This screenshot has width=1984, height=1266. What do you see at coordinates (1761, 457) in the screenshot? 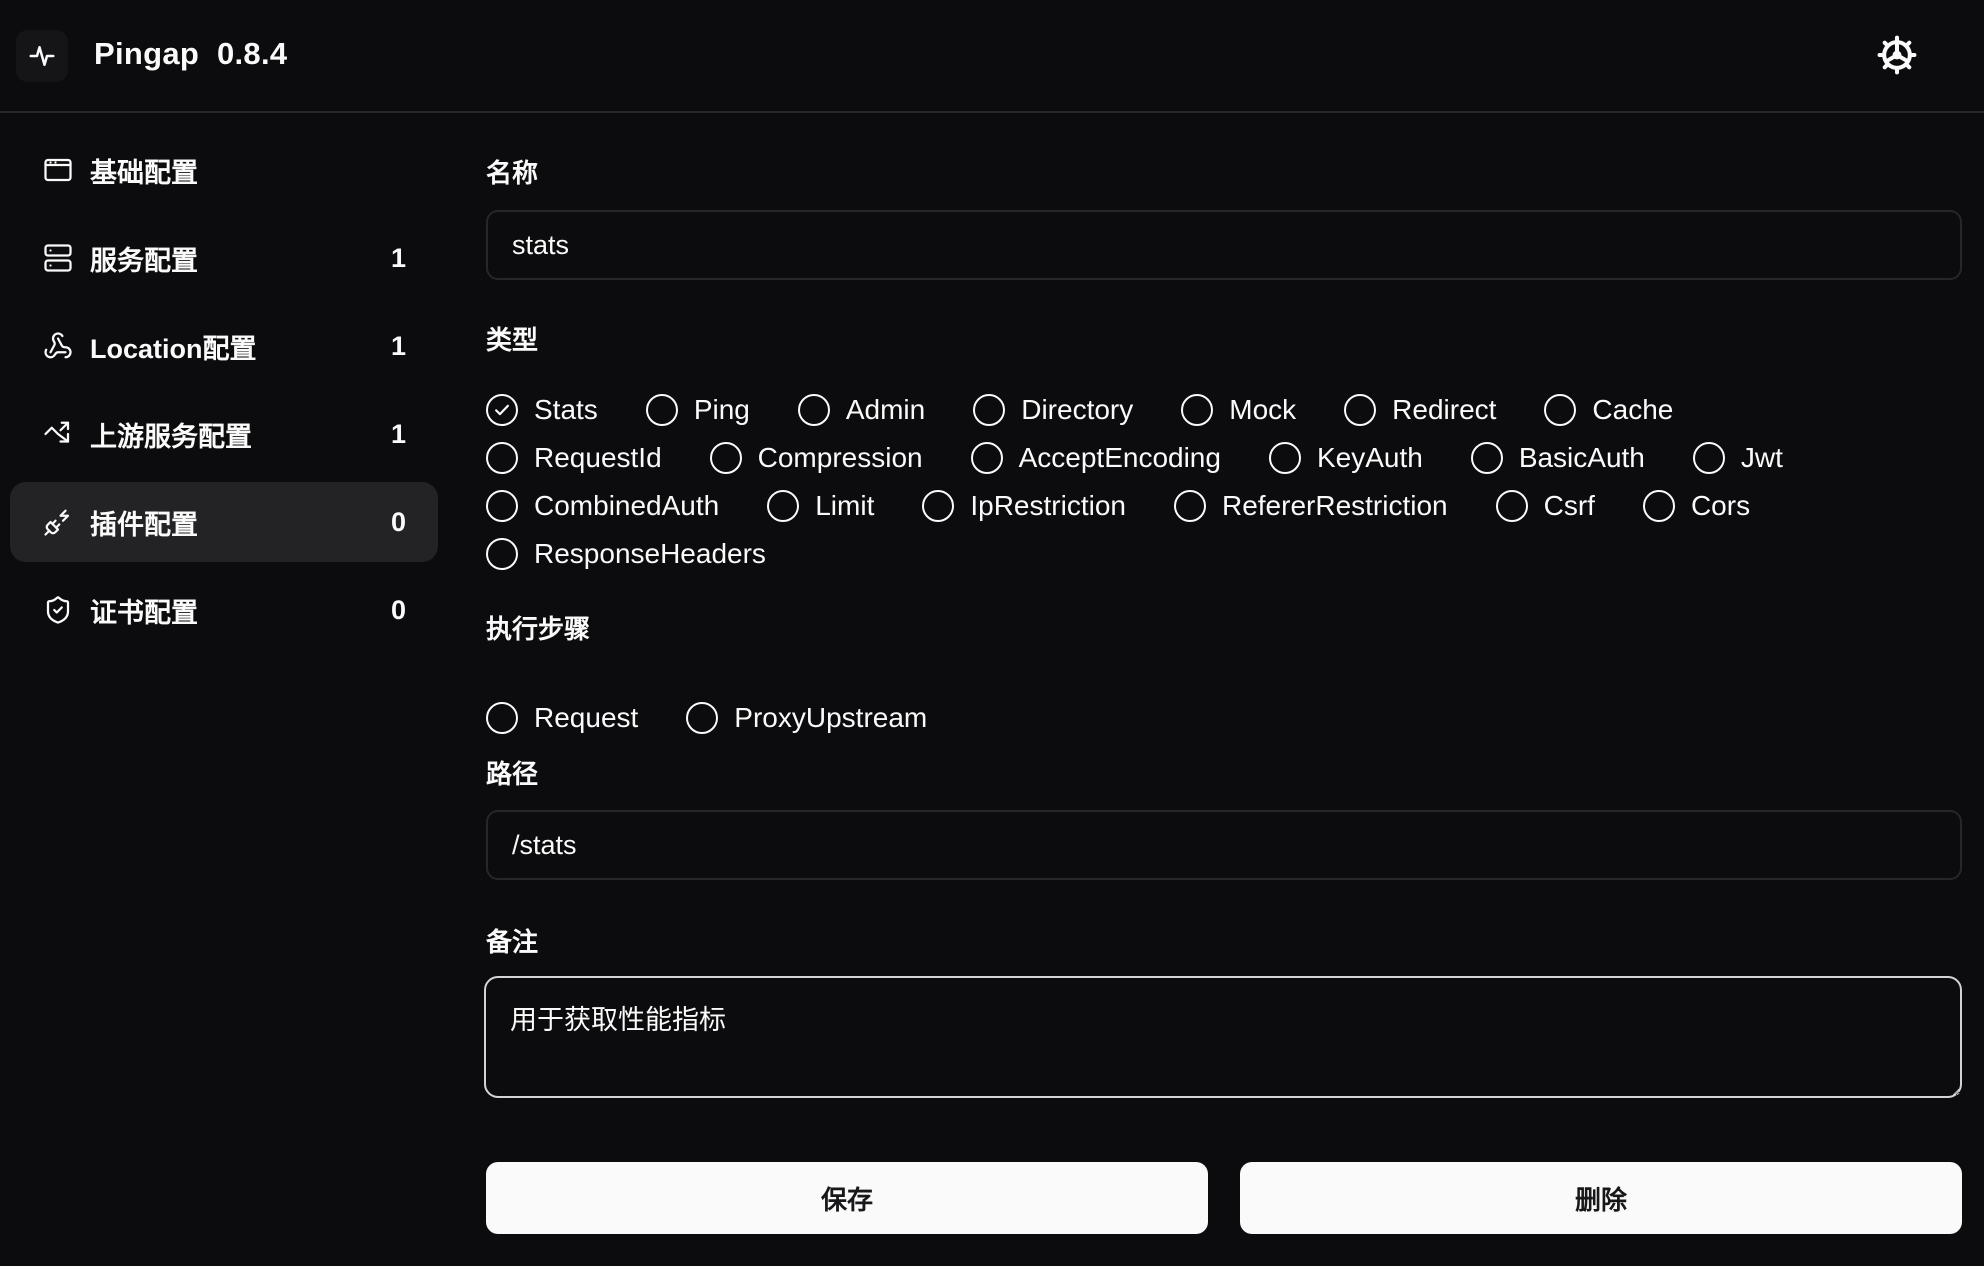
I see `radio-label: Jwt` at bounding box center [1761, 457].